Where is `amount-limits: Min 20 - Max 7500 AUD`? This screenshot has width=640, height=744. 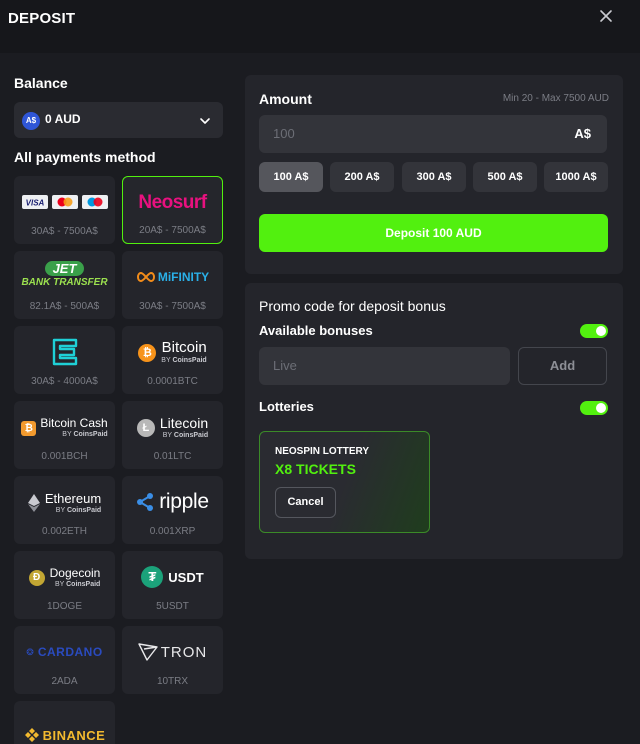 amount-limits: Min 20 - Max 7500 AUD is located at coordinates (555, 98).